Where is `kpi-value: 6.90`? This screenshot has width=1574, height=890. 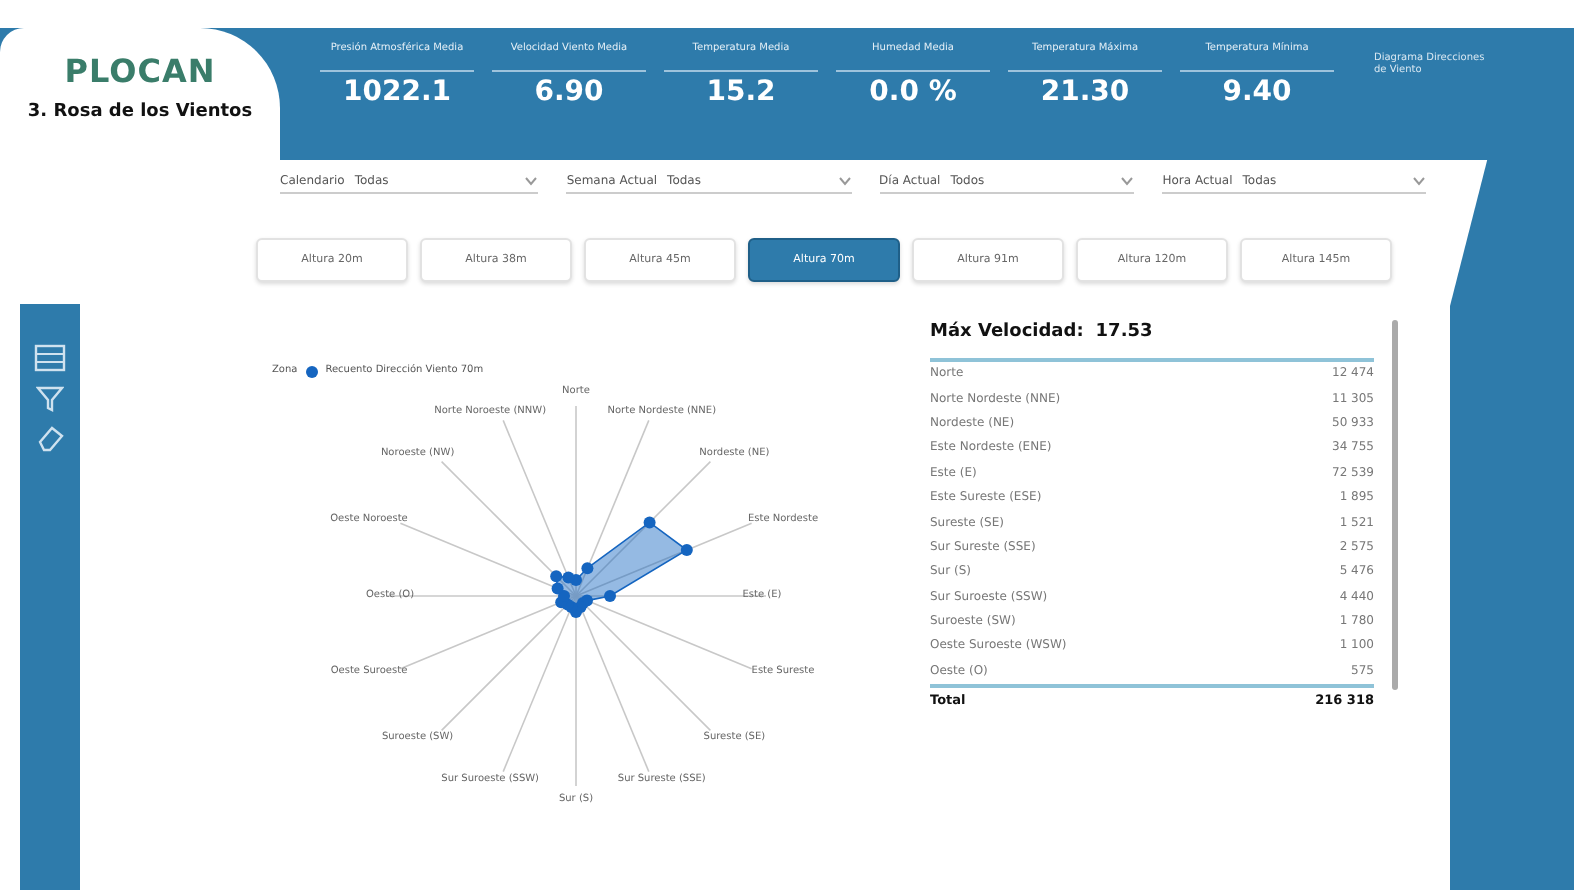
kpi-value: 6.90 is located at coordinates (569, 92).